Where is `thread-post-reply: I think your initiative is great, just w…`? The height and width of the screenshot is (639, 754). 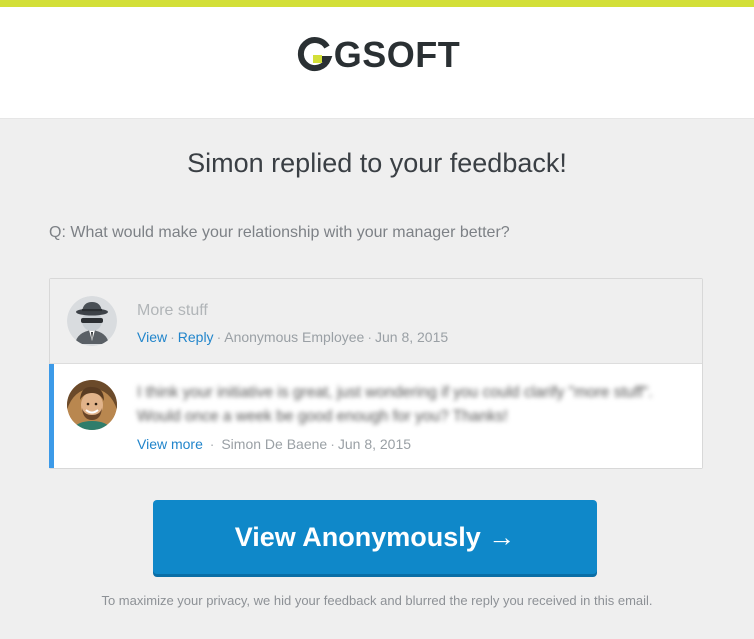 thread-post-reply: I think your initiative is great, just w… is located at coordinates (375, 416).